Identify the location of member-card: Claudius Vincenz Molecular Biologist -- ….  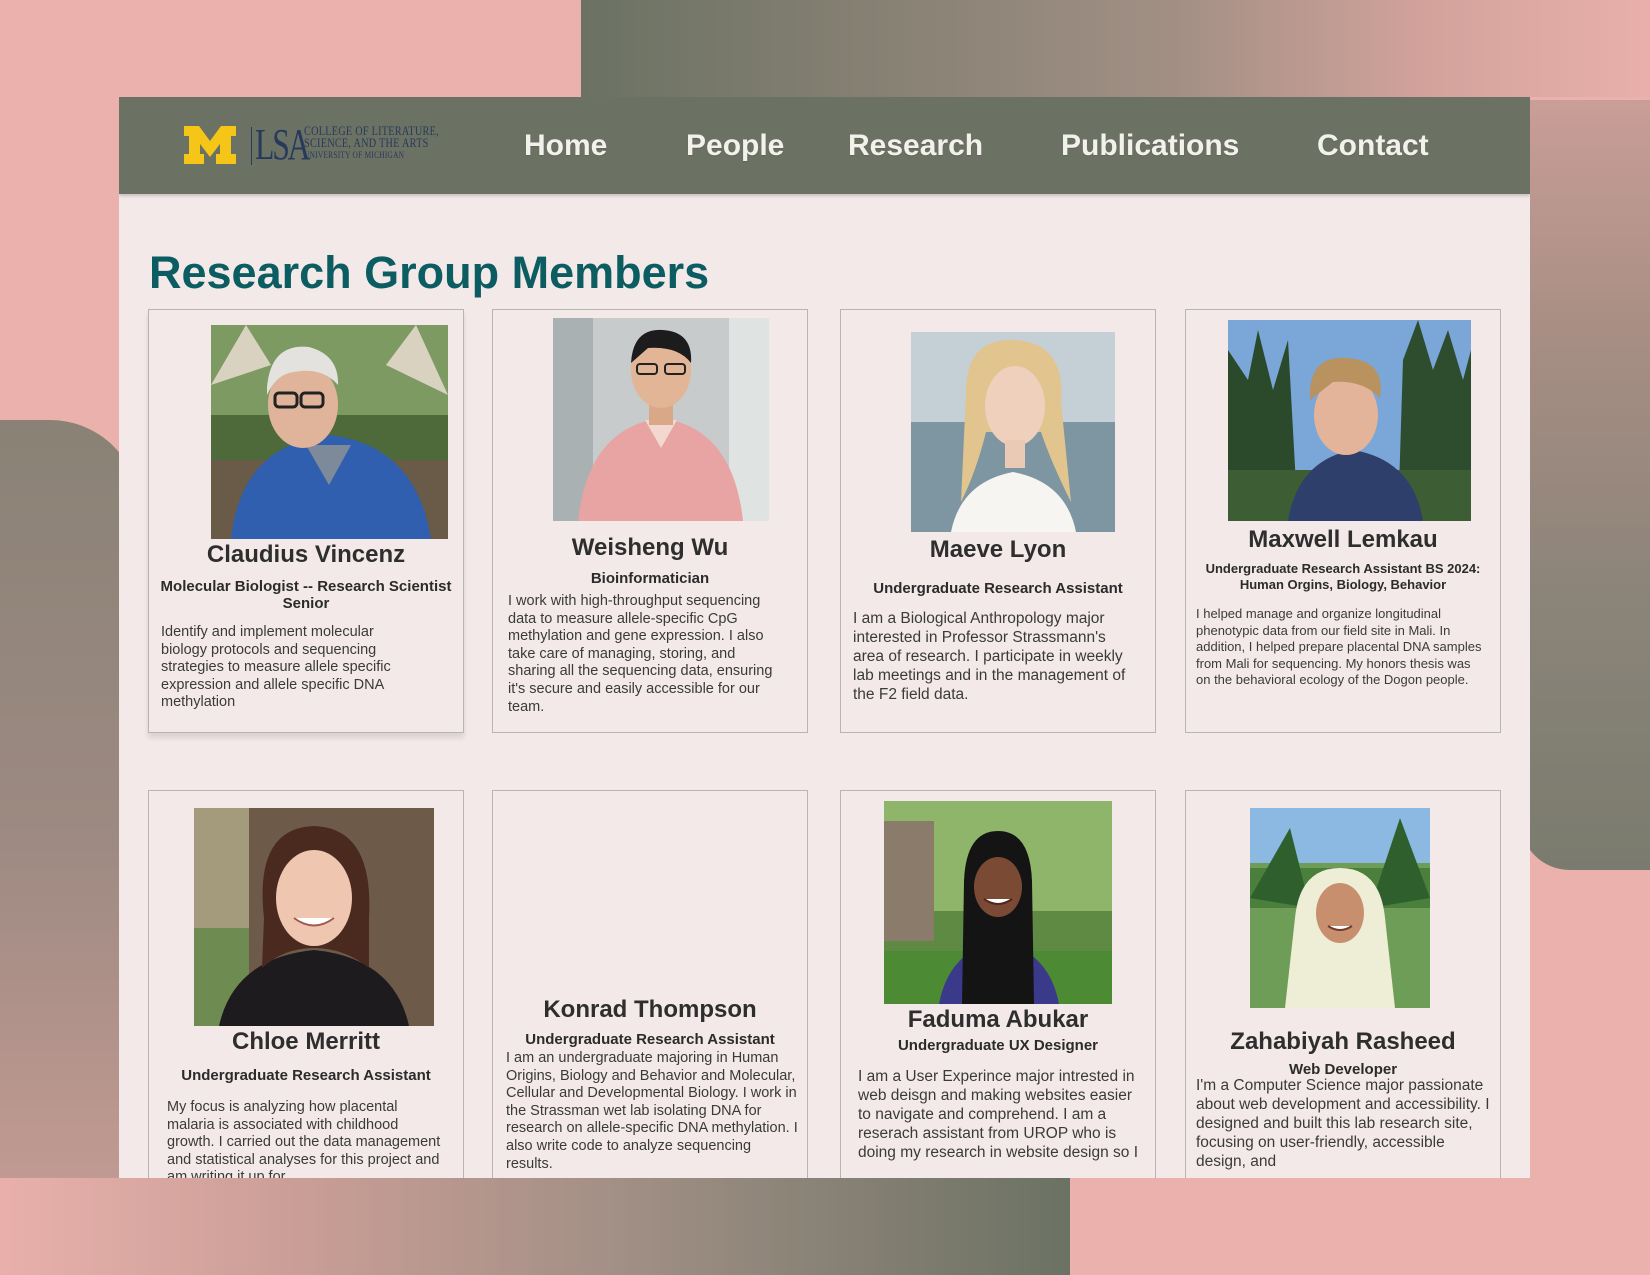
(306, 521).